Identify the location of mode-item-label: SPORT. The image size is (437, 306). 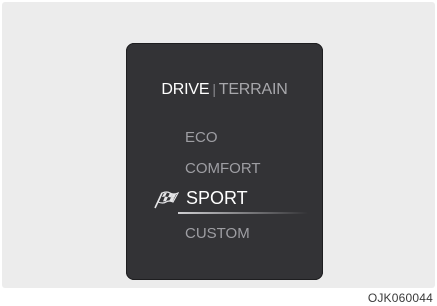
(217, 198).